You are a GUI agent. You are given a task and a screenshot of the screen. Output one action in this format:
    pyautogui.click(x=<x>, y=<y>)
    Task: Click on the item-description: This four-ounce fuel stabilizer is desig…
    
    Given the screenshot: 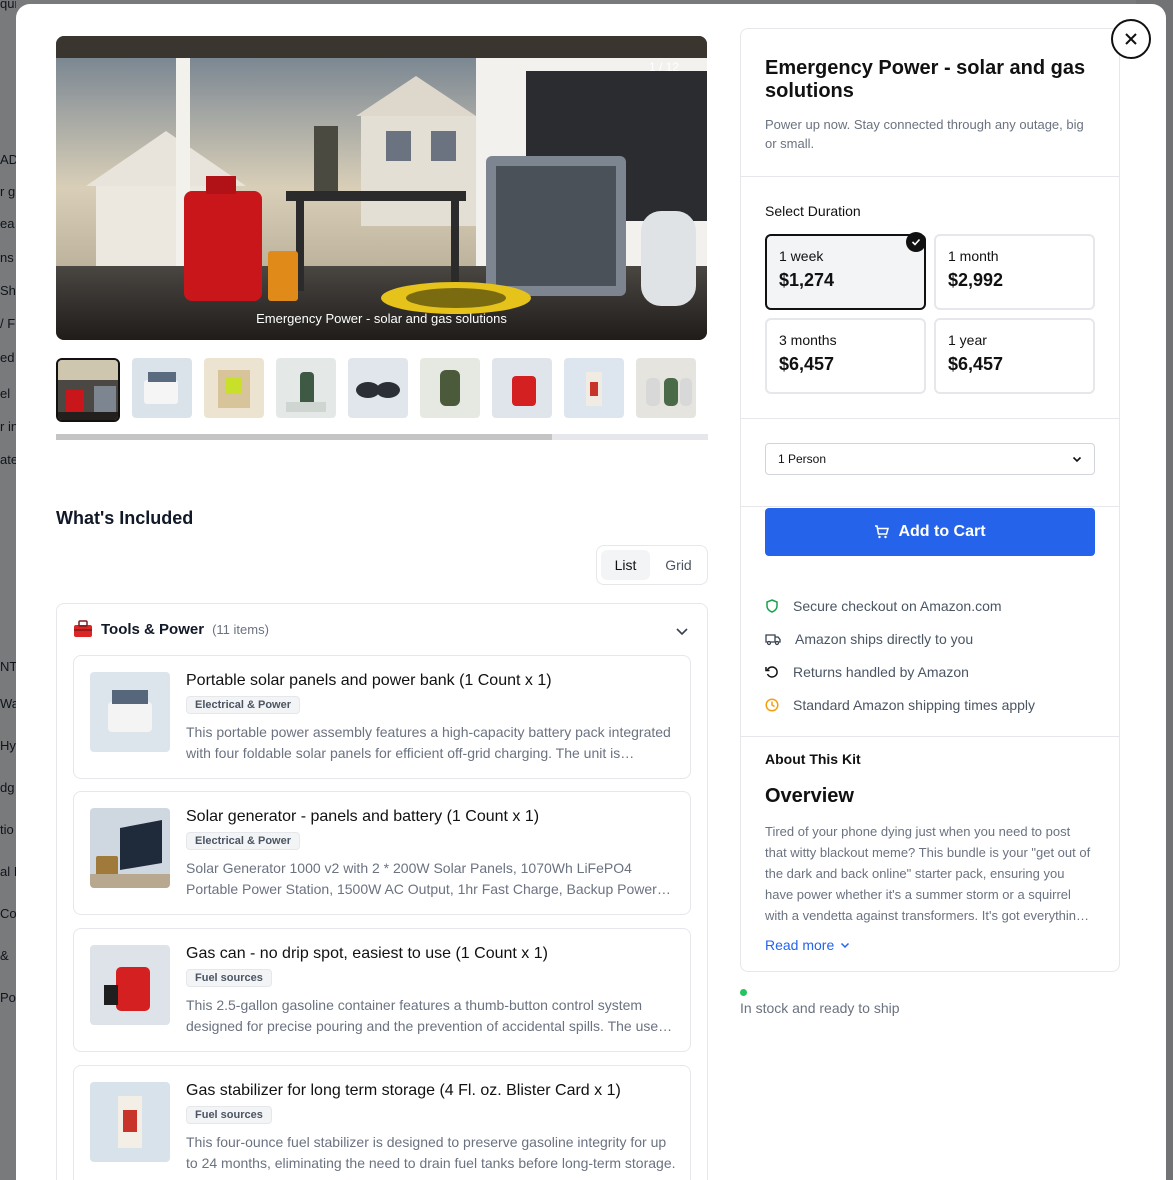 What is the action you would take?
    pyautogui.click(x=431, y=1152)
    